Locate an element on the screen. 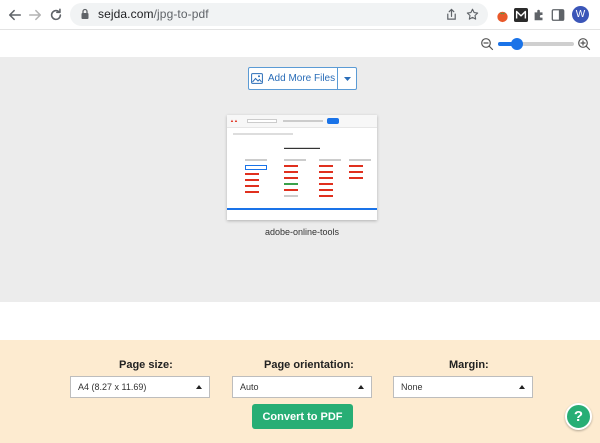  zoom-slider-thumb is located at coordinates (517, 44).